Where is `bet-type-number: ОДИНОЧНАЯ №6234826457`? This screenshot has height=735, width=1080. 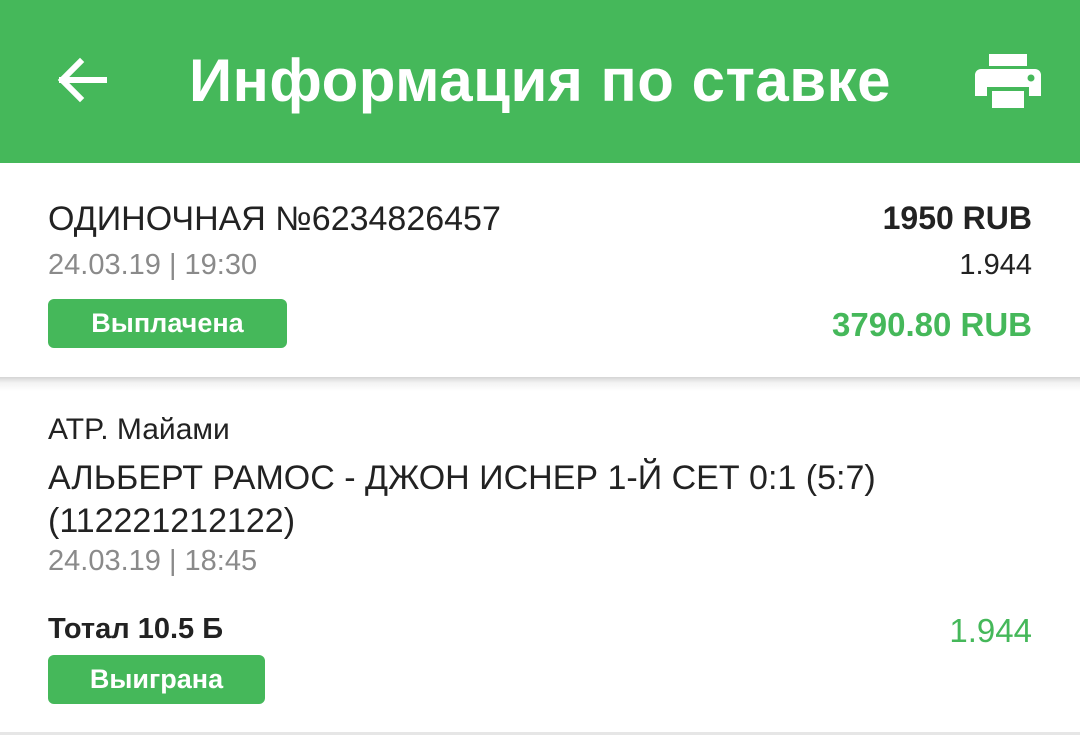
bet-type-number: ОДИНОЧНАЯ №6234826457 is located at coordinates (274, 219).